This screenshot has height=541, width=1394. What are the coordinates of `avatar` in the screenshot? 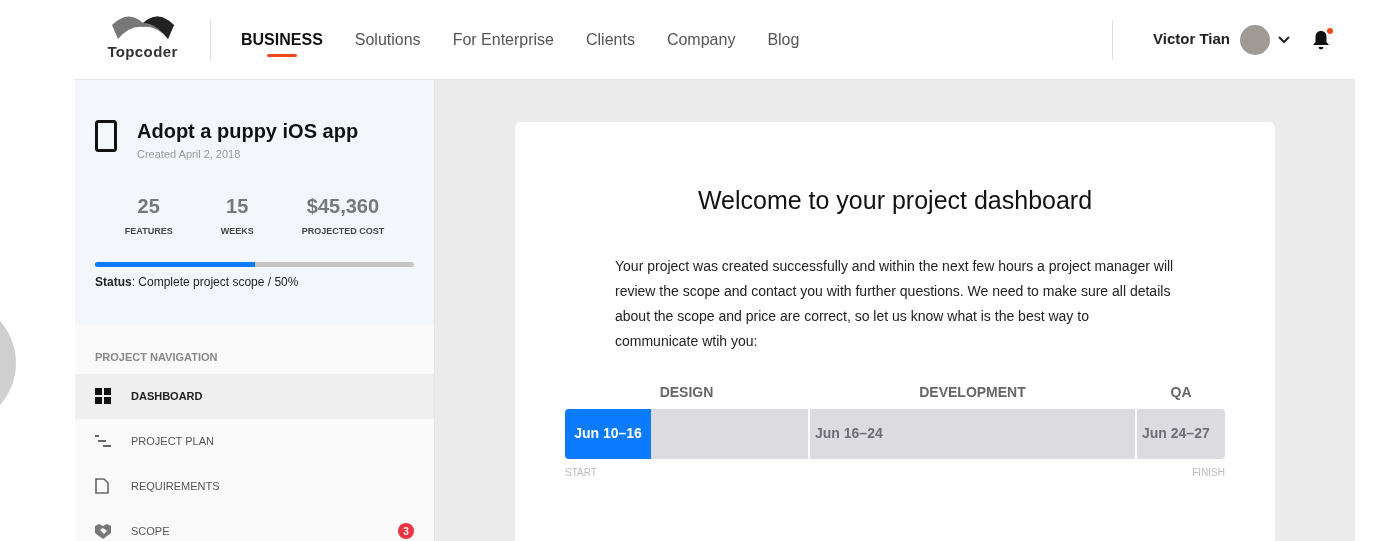 It's located at (1255, 39).